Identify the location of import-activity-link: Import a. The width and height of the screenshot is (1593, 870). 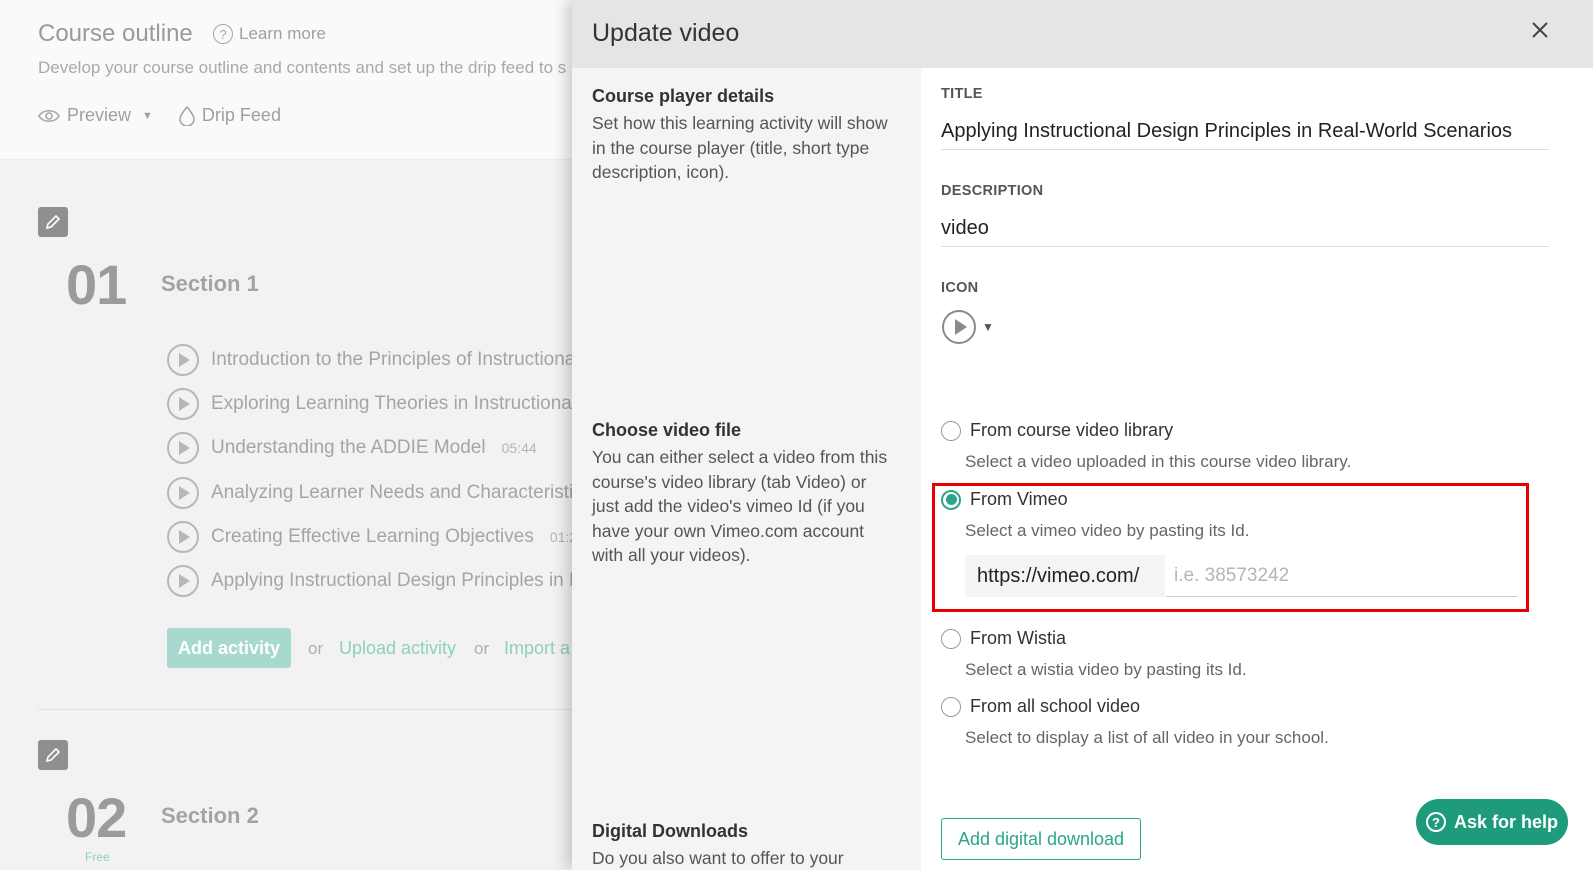
(537, 648).